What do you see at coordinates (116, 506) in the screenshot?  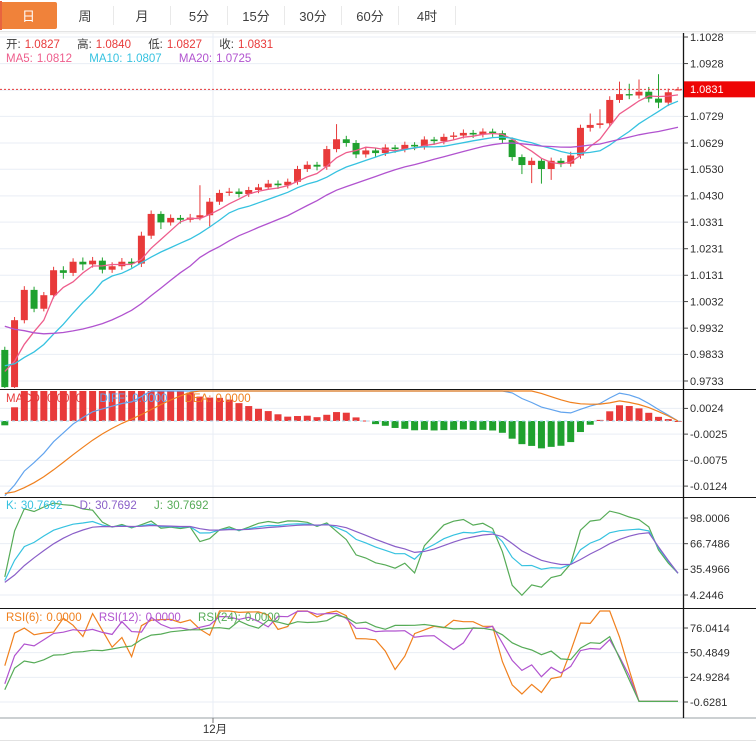 I see `d-value: 30.7692` at bounding box center [116, 506].